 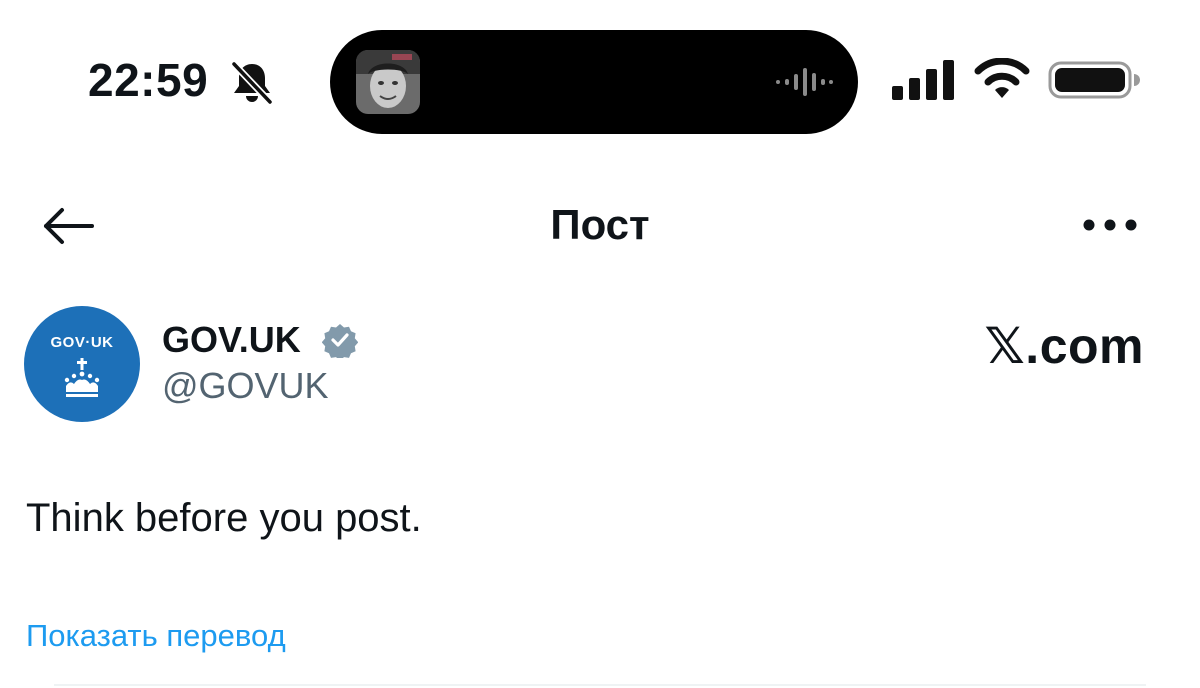 I want to click on divider, so click(x=600, y=685).